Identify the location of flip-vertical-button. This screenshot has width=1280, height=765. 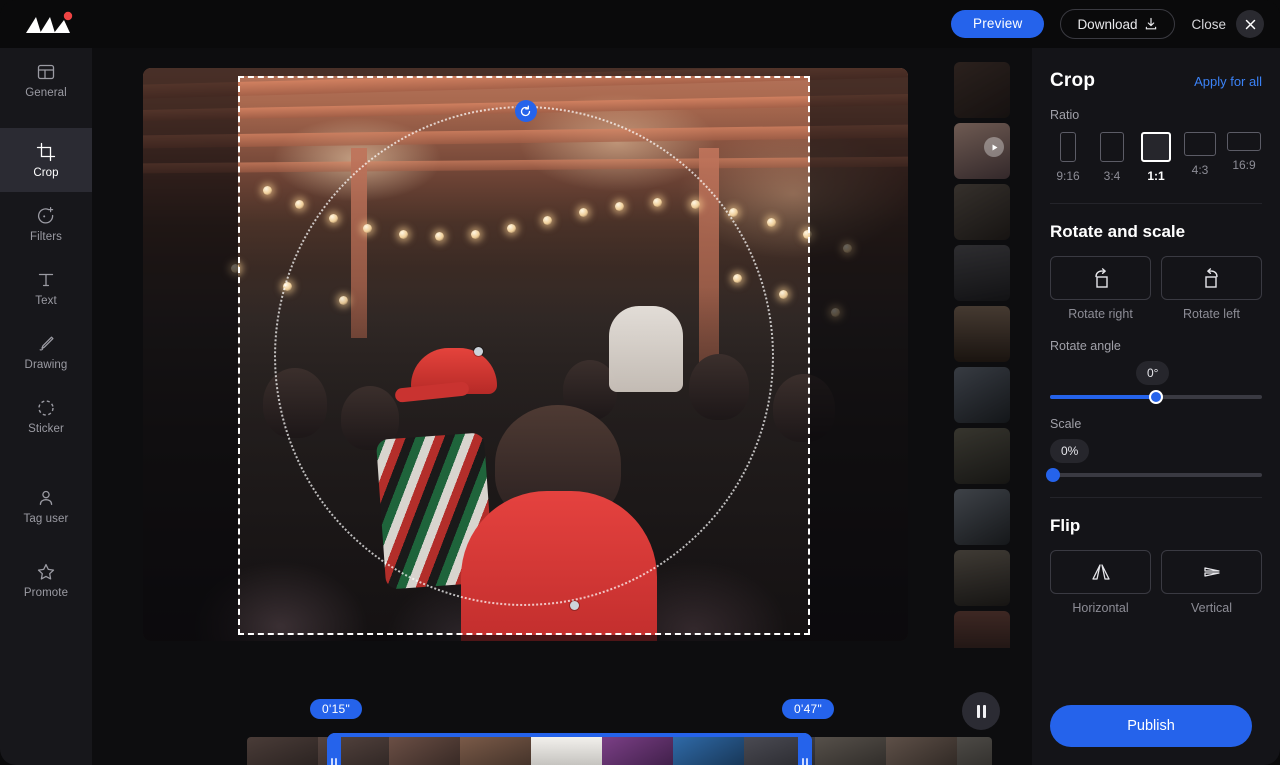
(1211, 572).